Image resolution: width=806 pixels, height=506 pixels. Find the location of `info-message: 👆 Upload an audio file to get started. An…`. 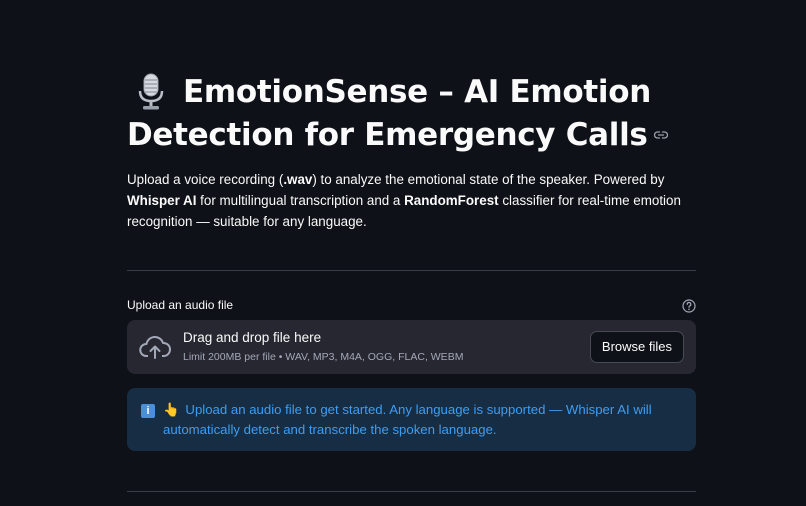

info-message: 👆 Upload an audio file to get started. An… is located at coordinates (413, 419).